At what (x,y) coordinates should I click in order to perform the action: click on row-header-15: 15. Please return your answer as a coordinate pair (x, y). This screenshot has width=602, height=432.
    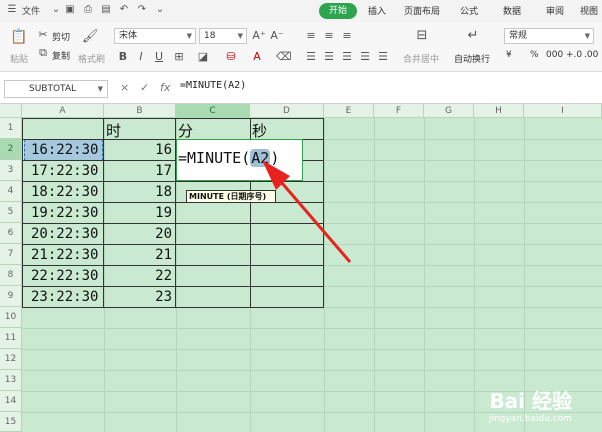
    Looking at the image, I should click on (11, 422).